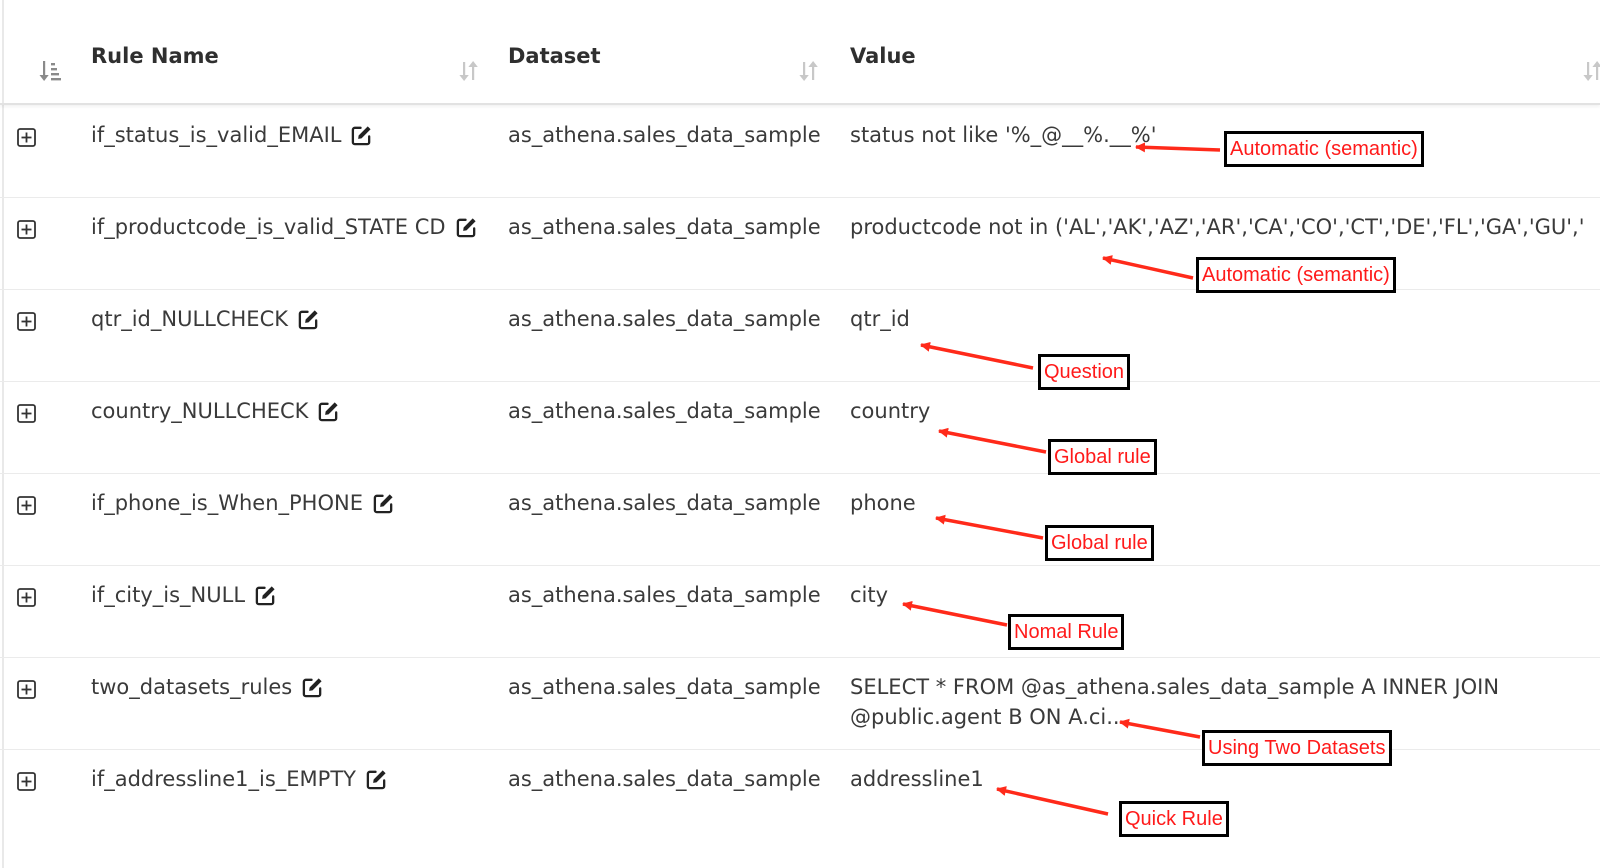 This screenshot has height=868, width=1600. I want to click on value-cell: status not like '%_@__%.__%', so click(1003, 135).